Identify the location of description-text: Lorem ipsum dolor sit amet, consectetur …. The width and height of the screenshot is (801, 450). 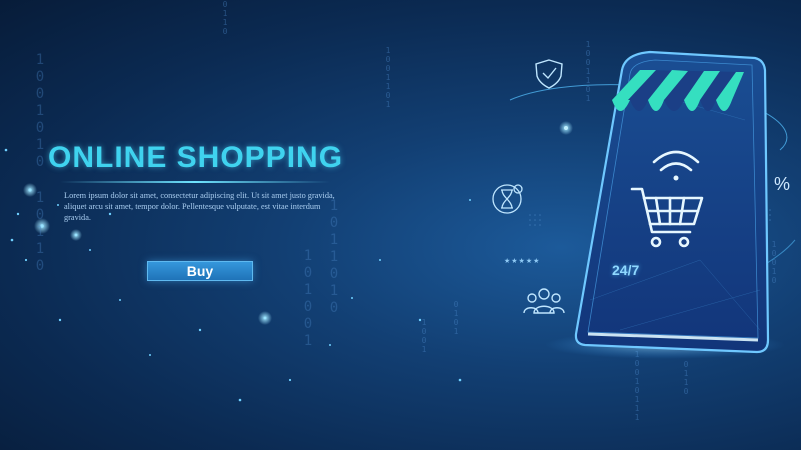
(199, 206).